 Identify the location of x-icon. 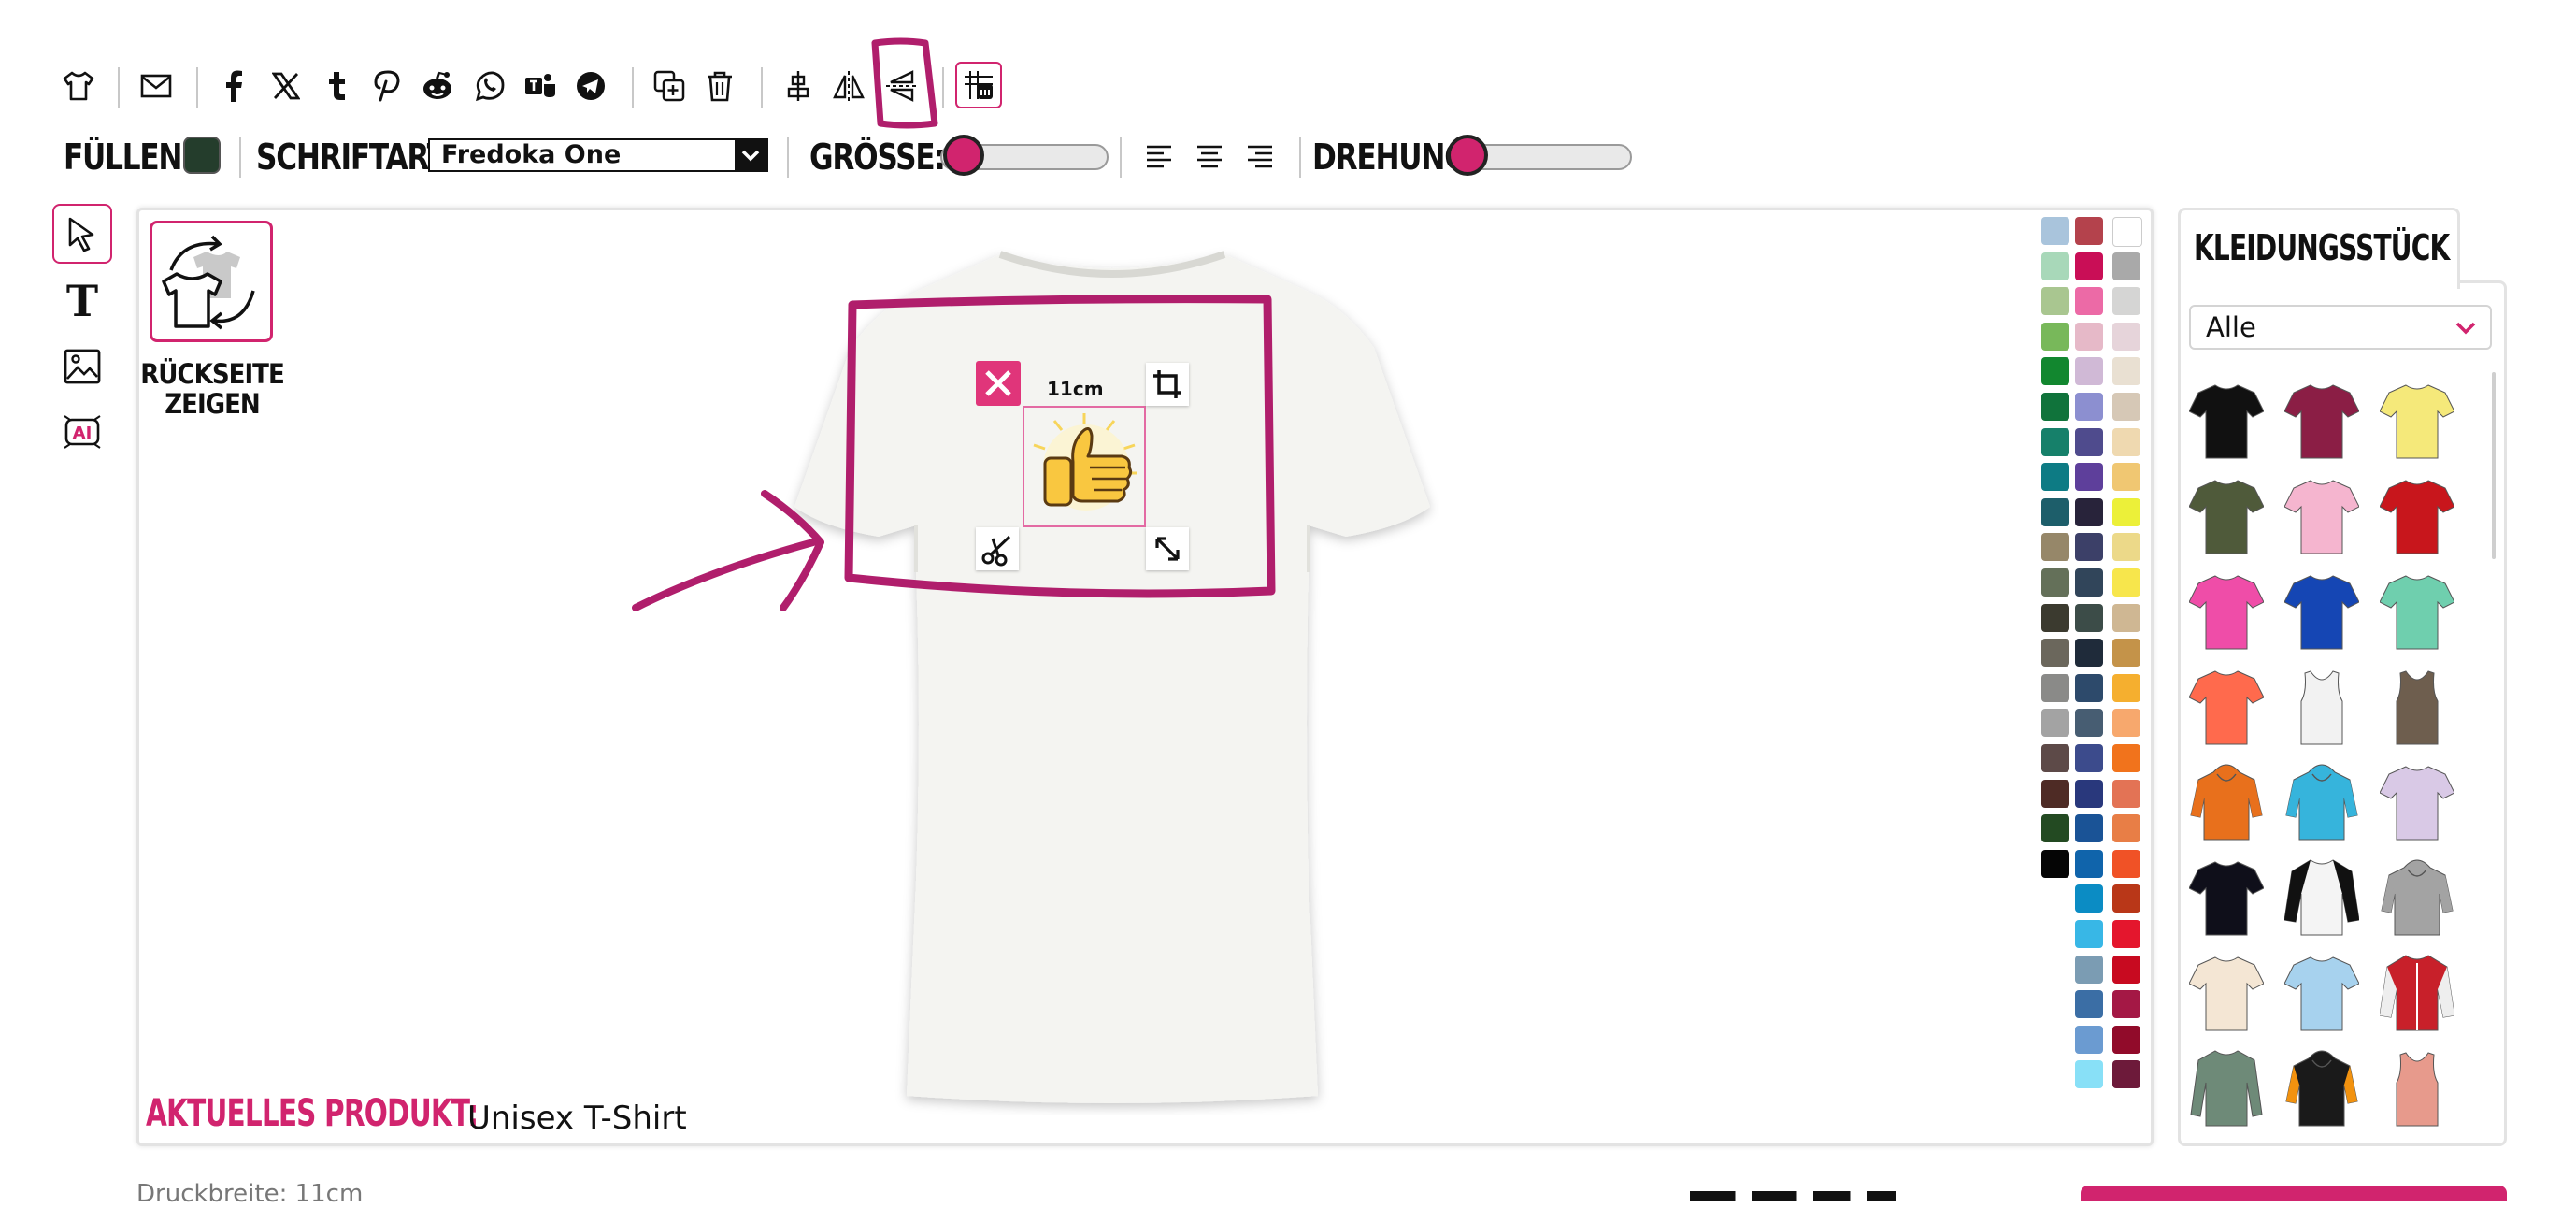
(286, 86).